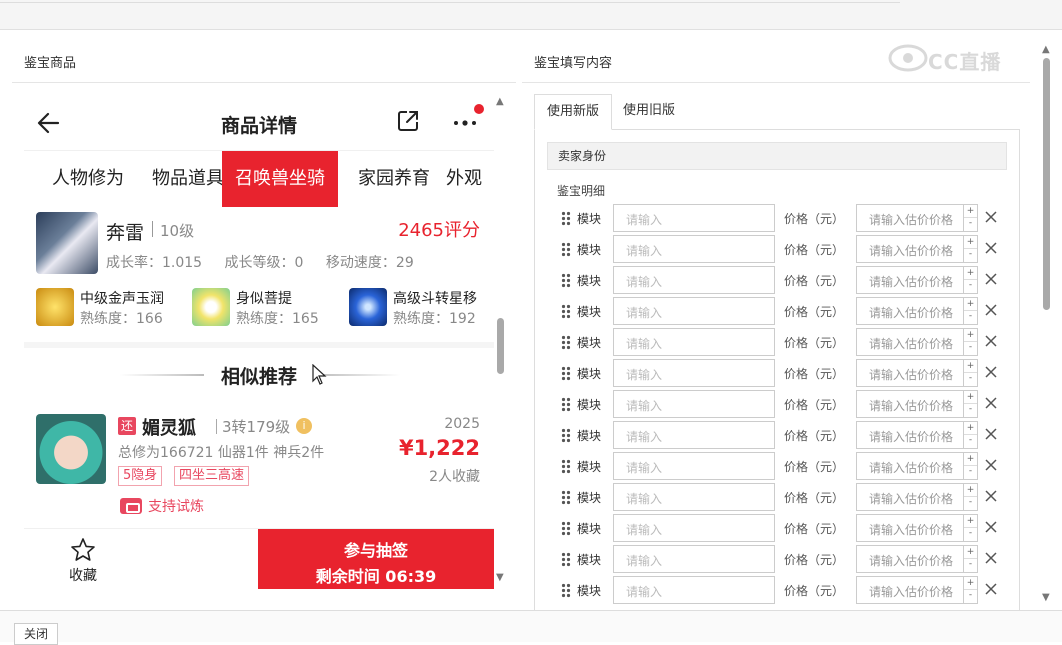 The height and width of the screenshot is (645, 1062). Describe the element at coordinates (408, 121) in the screenshot. I see `share-icon` at that location.